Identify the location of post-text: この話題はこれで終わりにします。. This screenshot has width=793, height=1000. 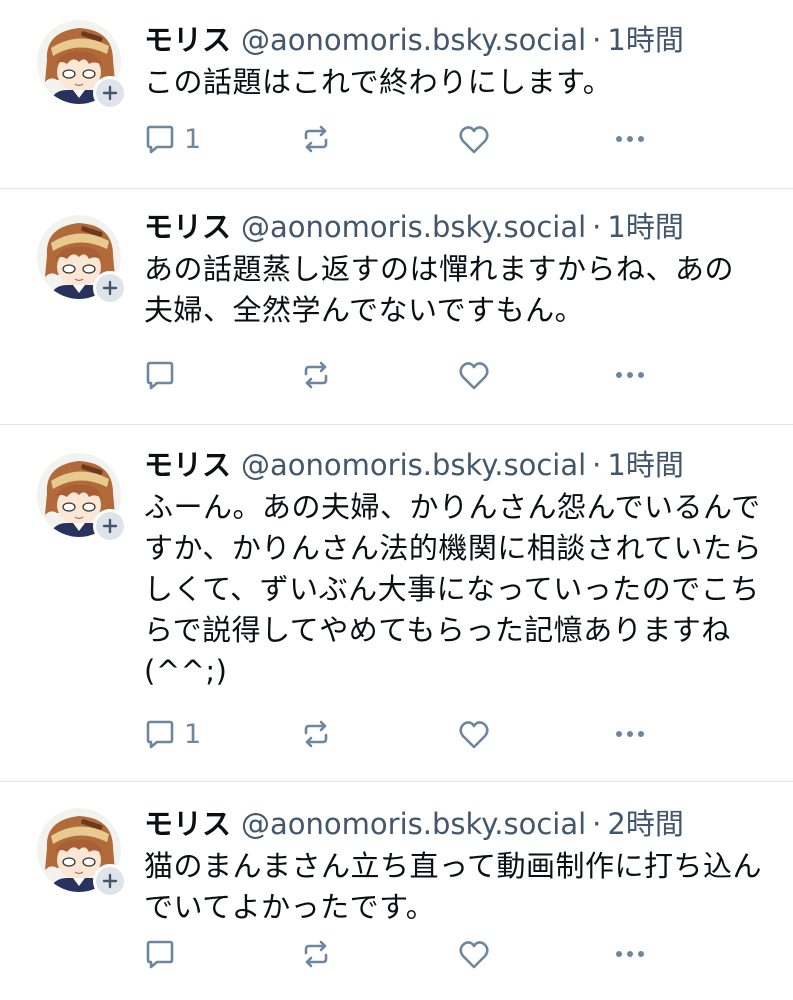
(453, 82).